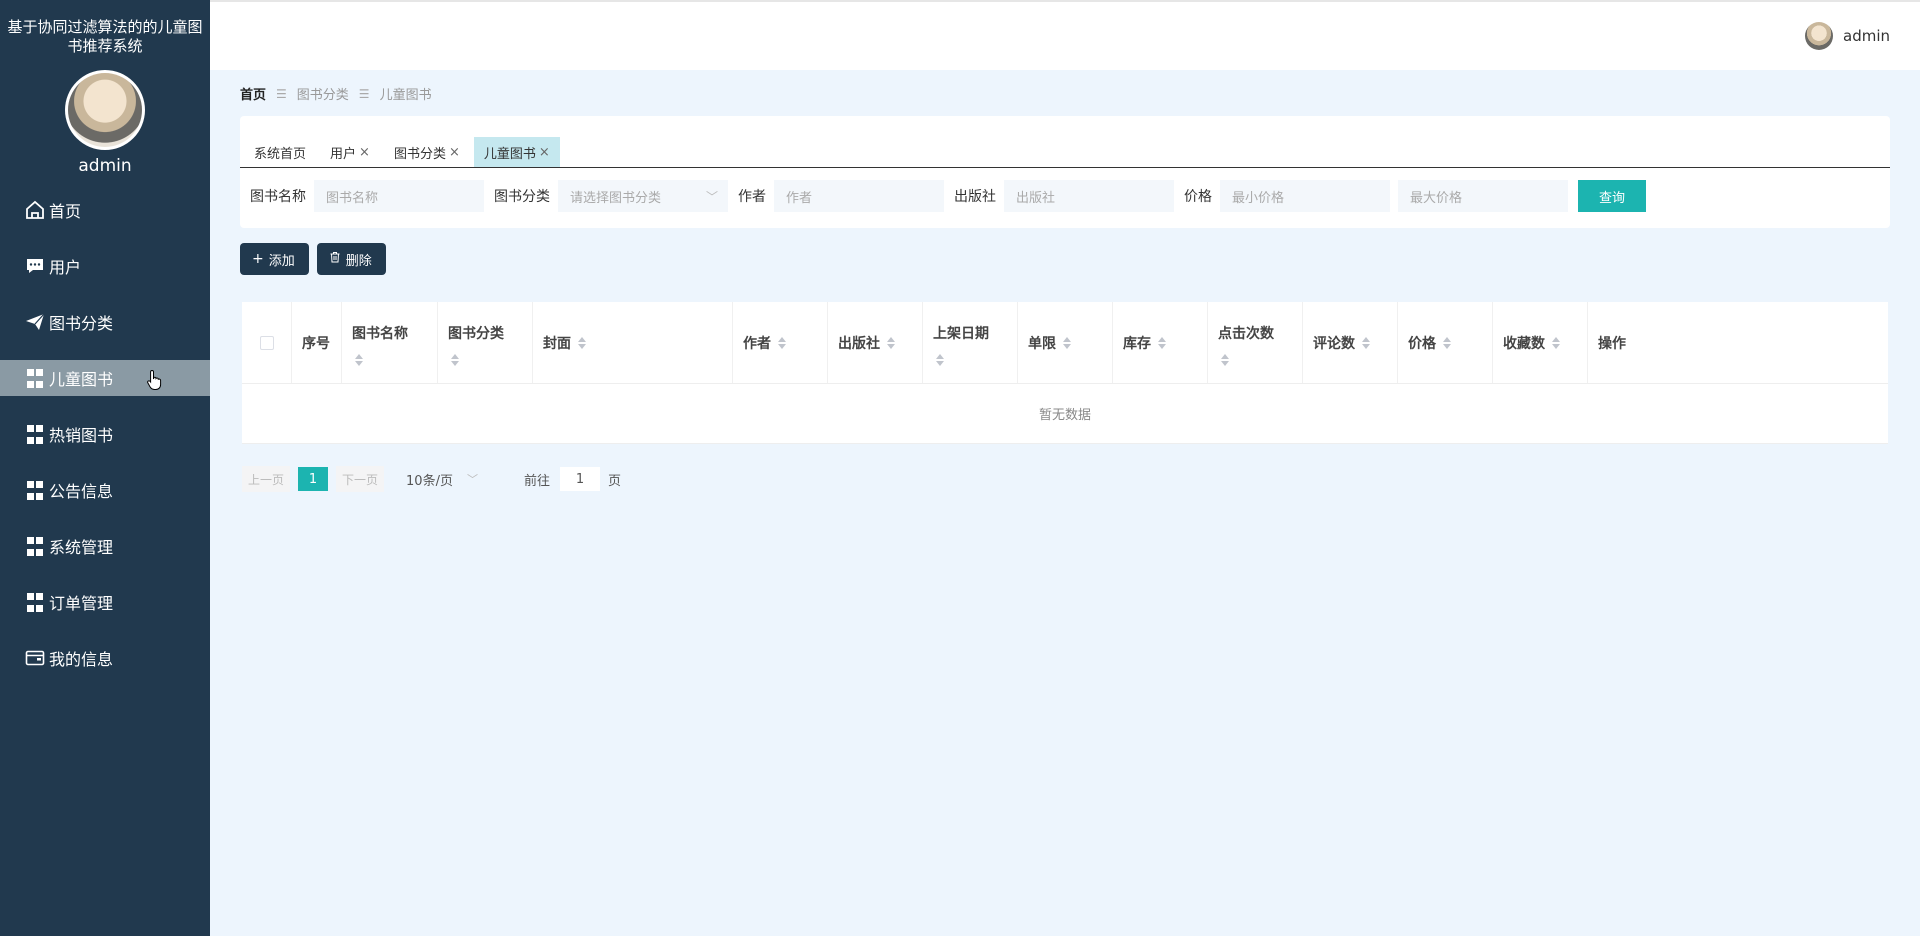  What do you see at coordinates (1483, 196) in the screenshot?
I see `max-price-input: 最大价格` at bounding box center [1483, 196].